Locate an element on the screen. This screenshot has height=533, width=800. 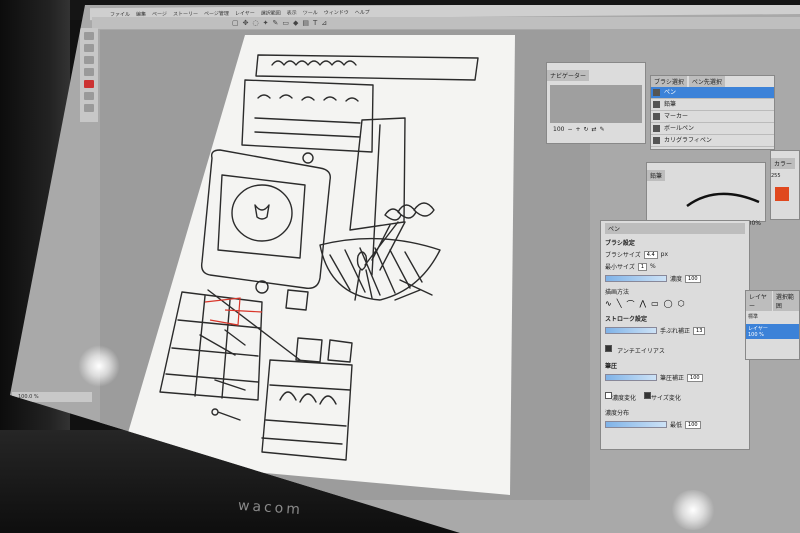
sketch-upper-lines is located at coordinates (307, 127).